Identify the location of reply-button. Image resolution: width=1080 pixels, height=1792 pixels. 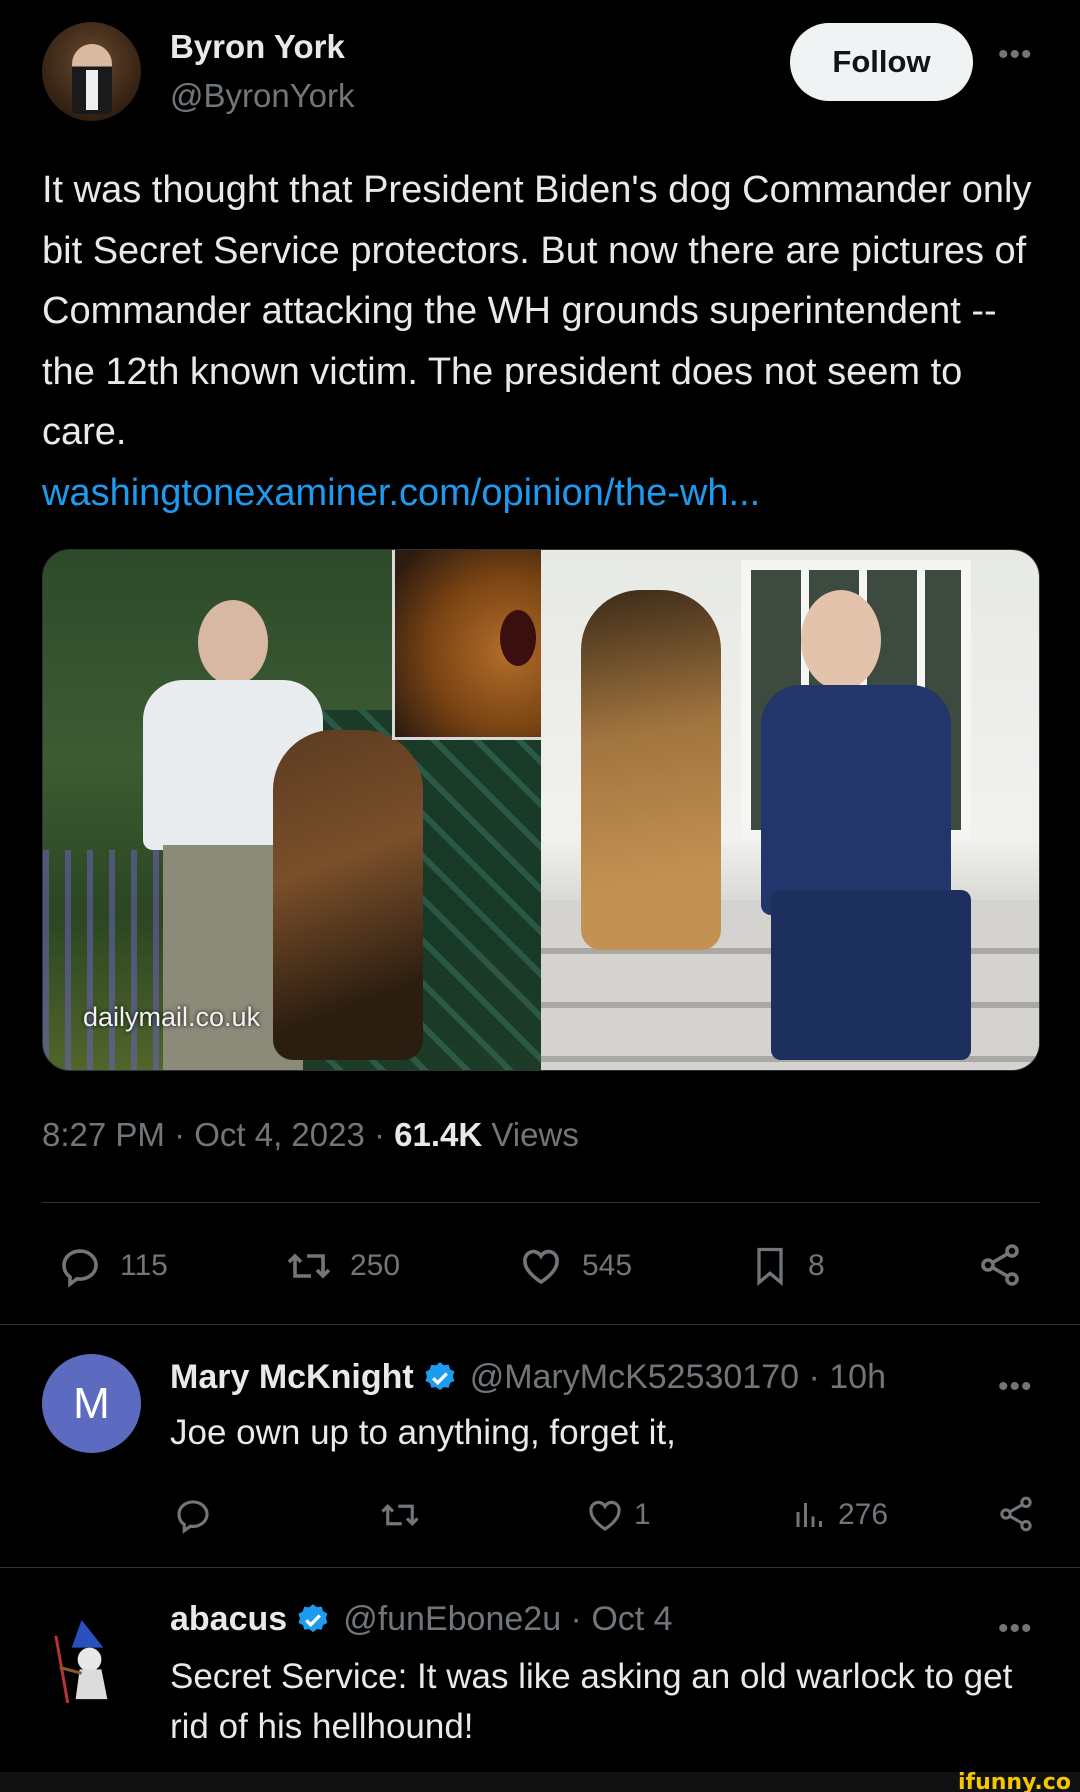
(193, 1515).